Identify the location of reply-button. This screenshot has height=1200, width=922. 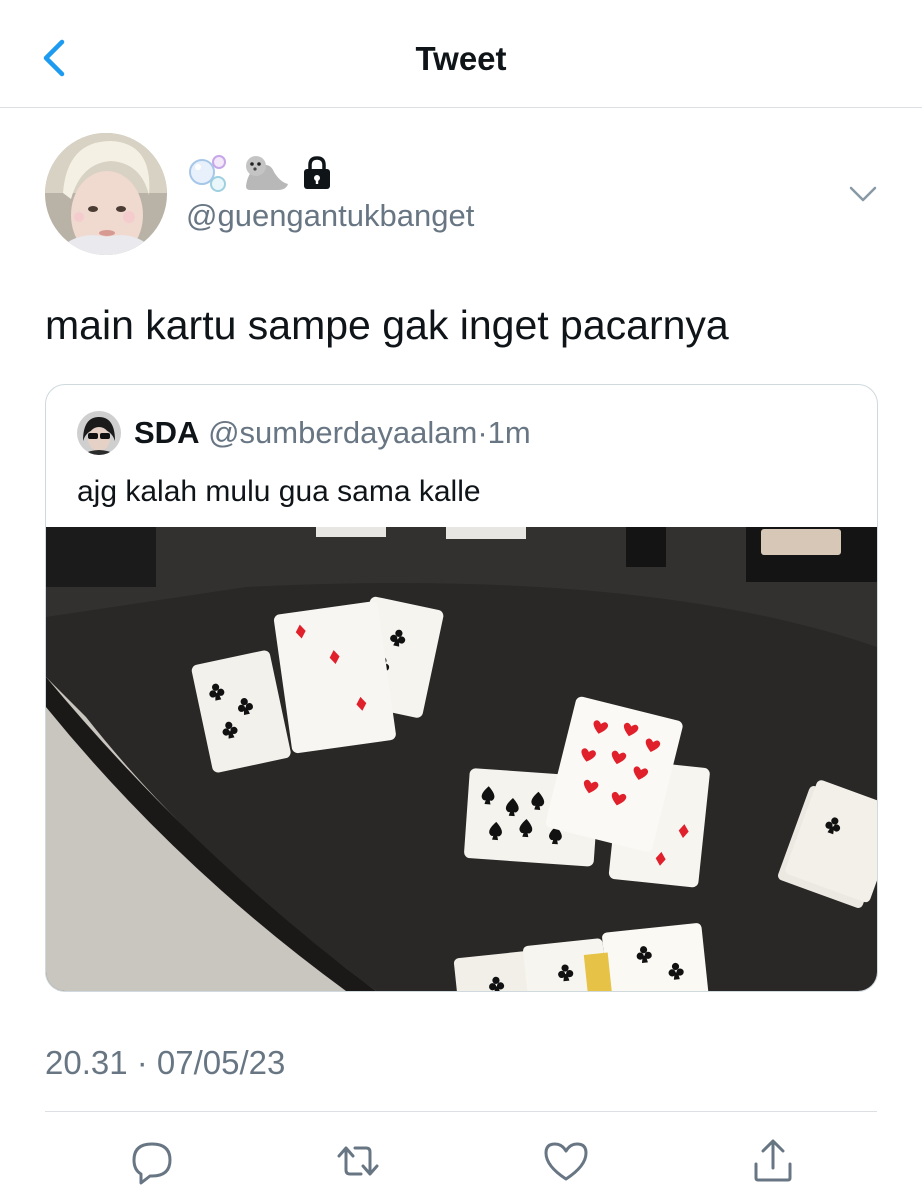
(152, 1161).